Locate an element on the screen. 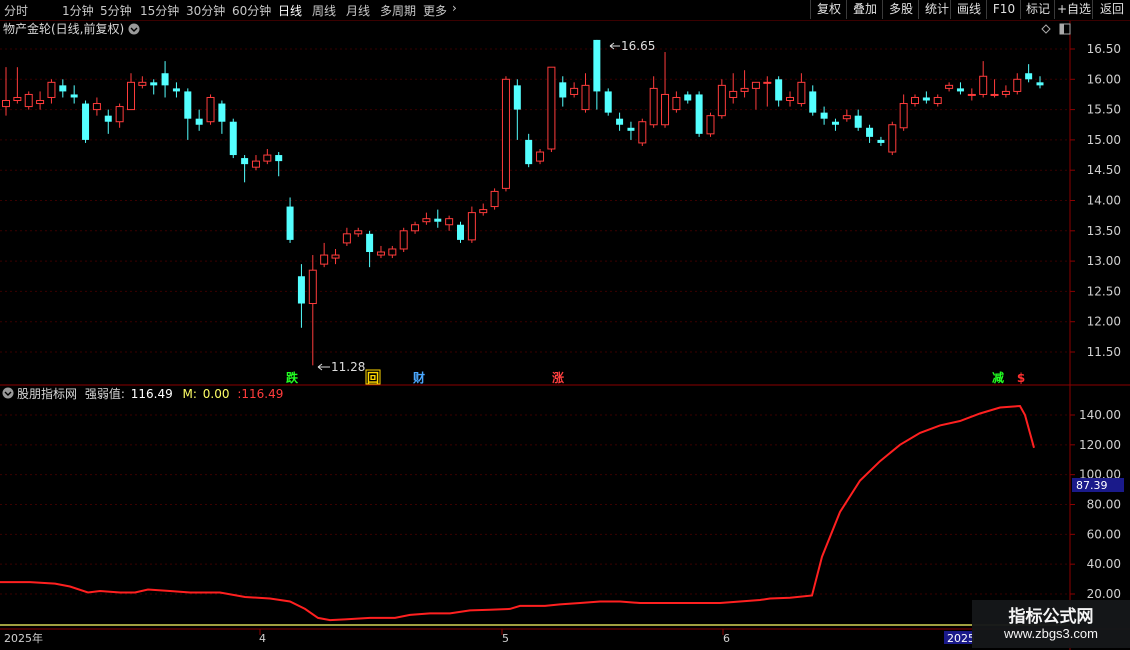 The width and height of the screenshot is (1130, 650). period-tab: 日线 is located at coordinates (290, 10).